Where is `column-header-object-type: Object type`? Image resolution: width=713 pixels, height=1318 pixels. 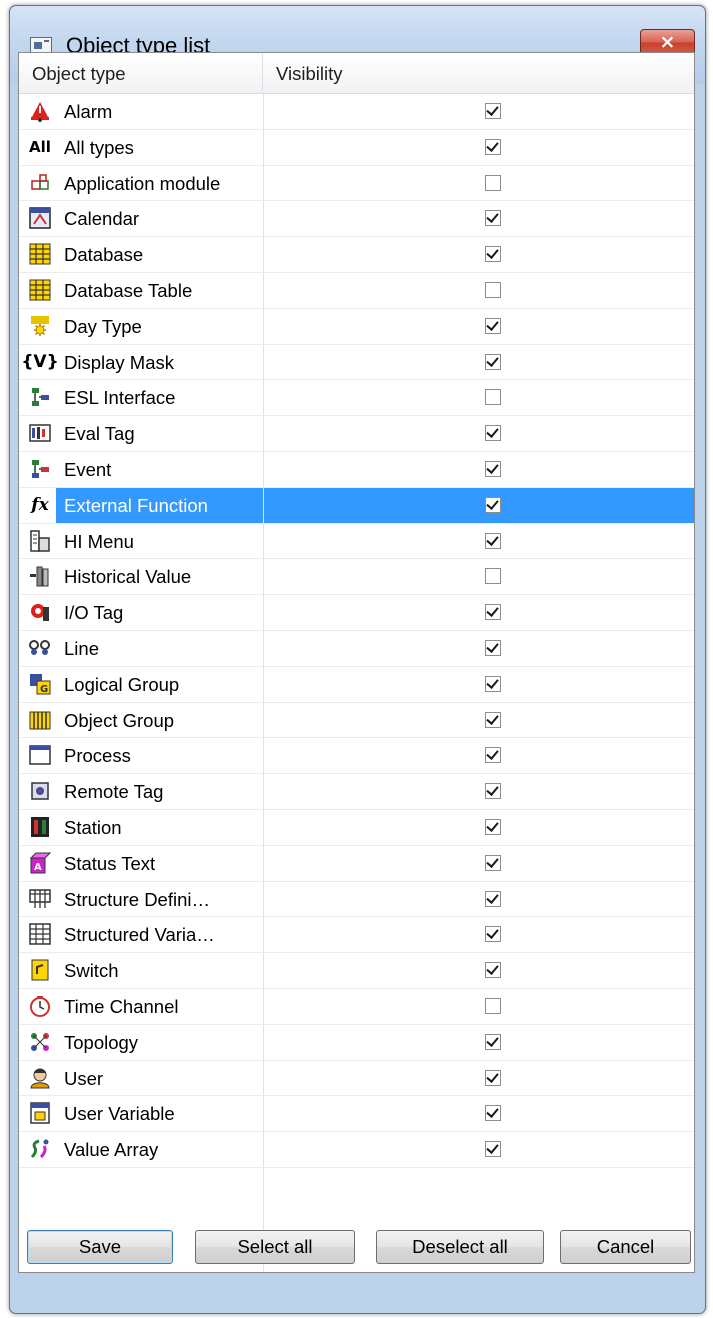
column-header-object-type: Object type is located at coordinates (141, 73).